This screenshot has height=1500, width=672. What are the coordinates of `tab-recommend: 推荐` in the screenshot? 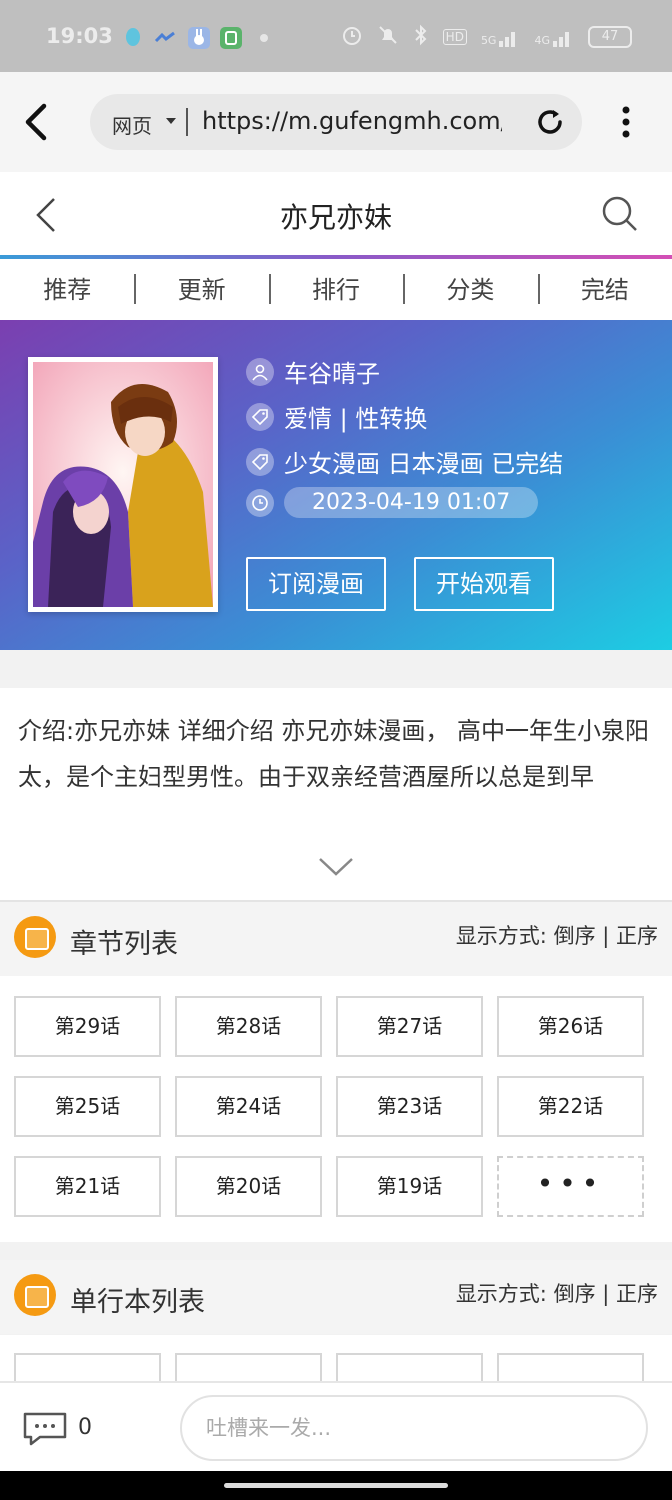 It's located at (67, 290).